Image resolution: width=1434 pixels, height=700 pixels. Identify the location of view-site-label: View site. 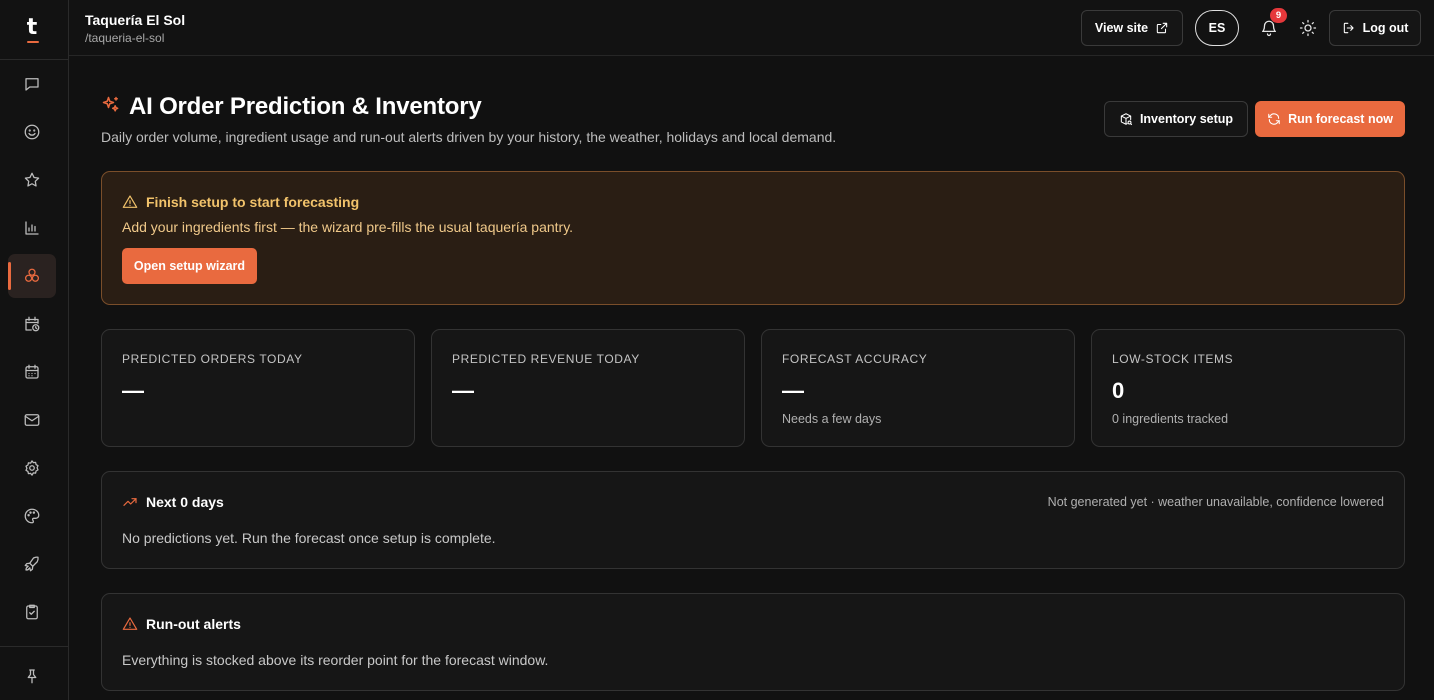
(1121, 28).